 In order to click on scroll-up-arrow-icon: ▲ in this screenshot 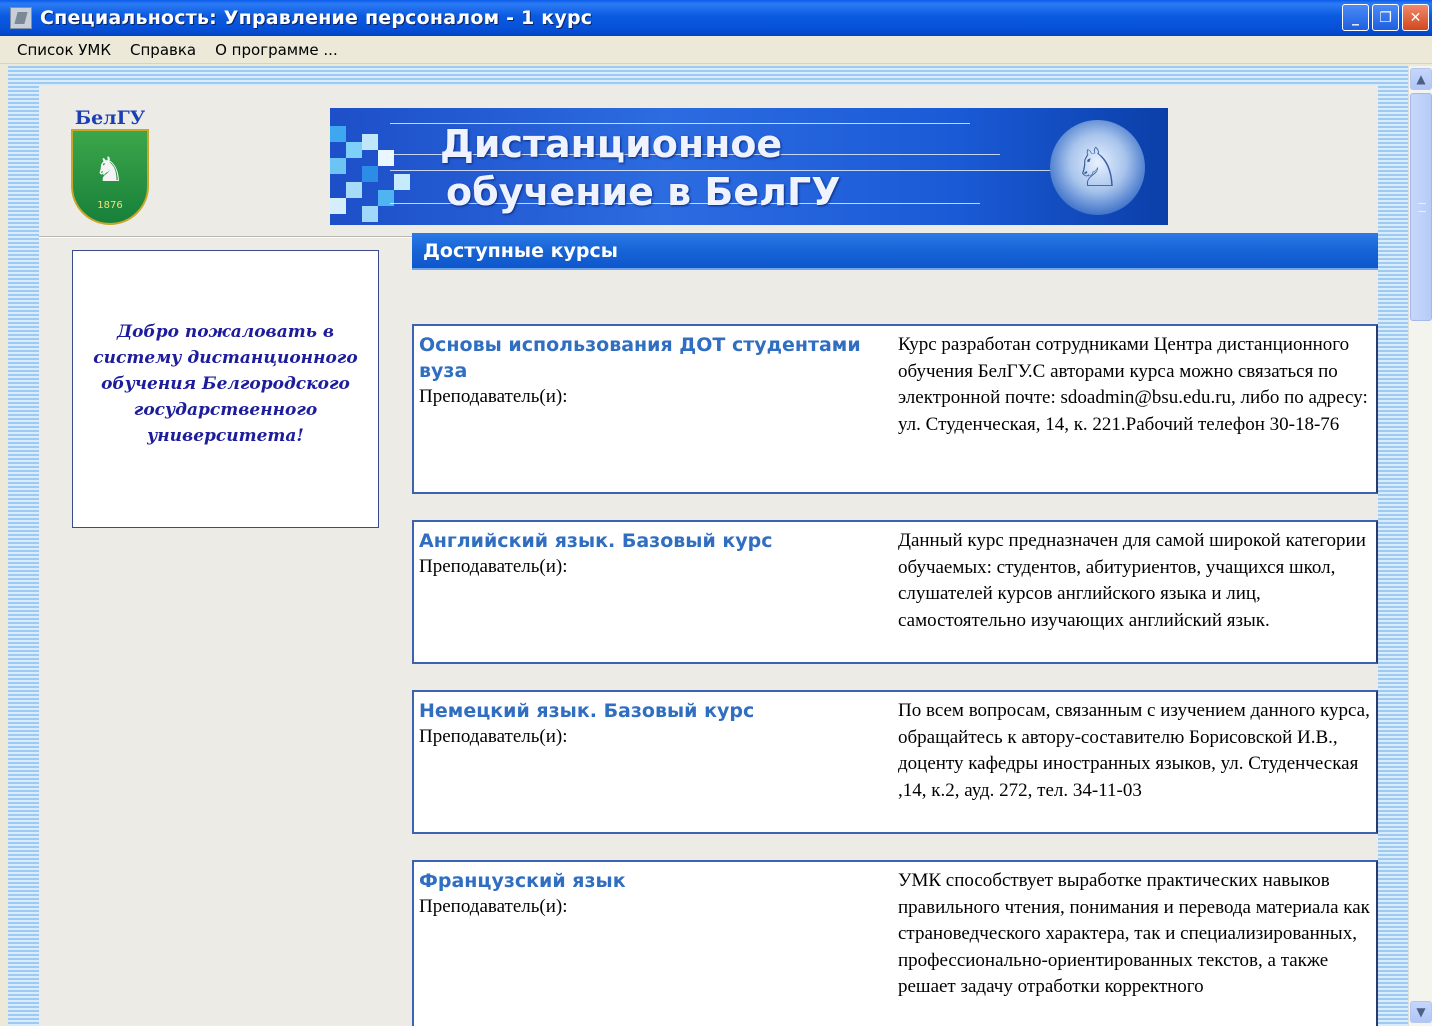, I will do `click(1421, 79)`.